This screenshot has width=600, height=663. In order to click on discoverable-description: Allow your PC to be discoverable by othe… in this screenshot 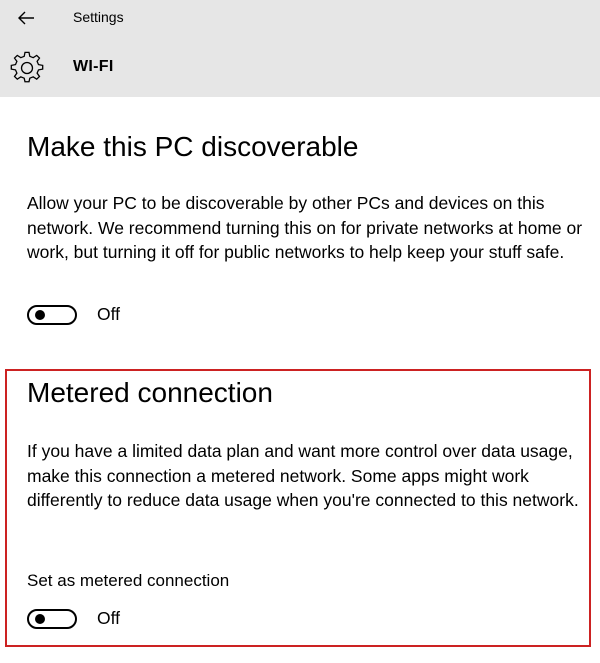, I will do `click(305, 227)`.